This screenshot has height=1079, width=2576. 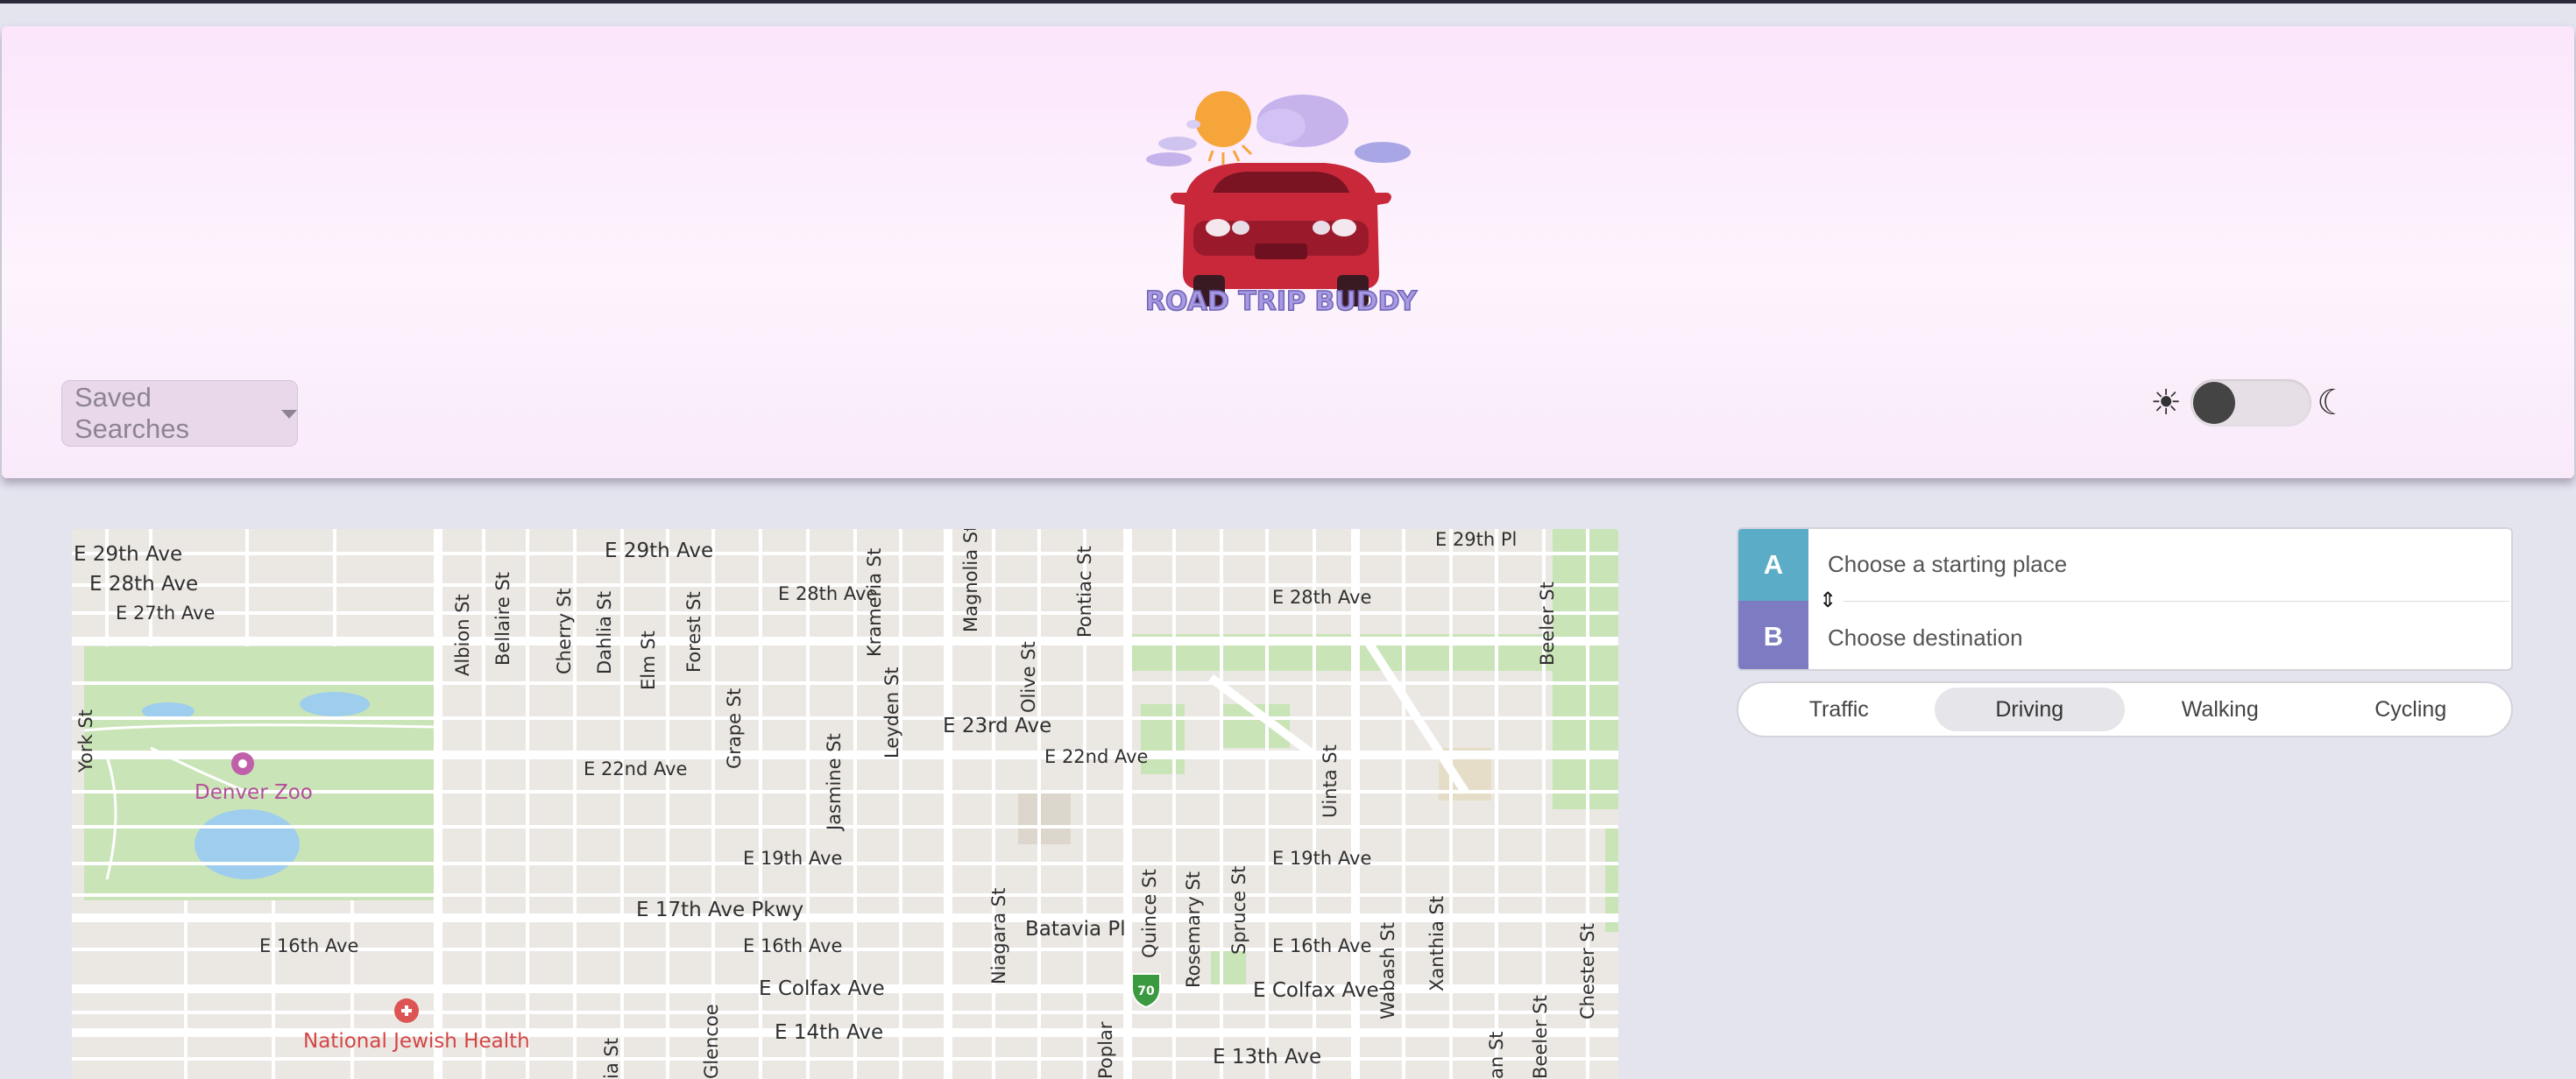 I want to click on street-label: Quince St, so click(x=1149, y=913).